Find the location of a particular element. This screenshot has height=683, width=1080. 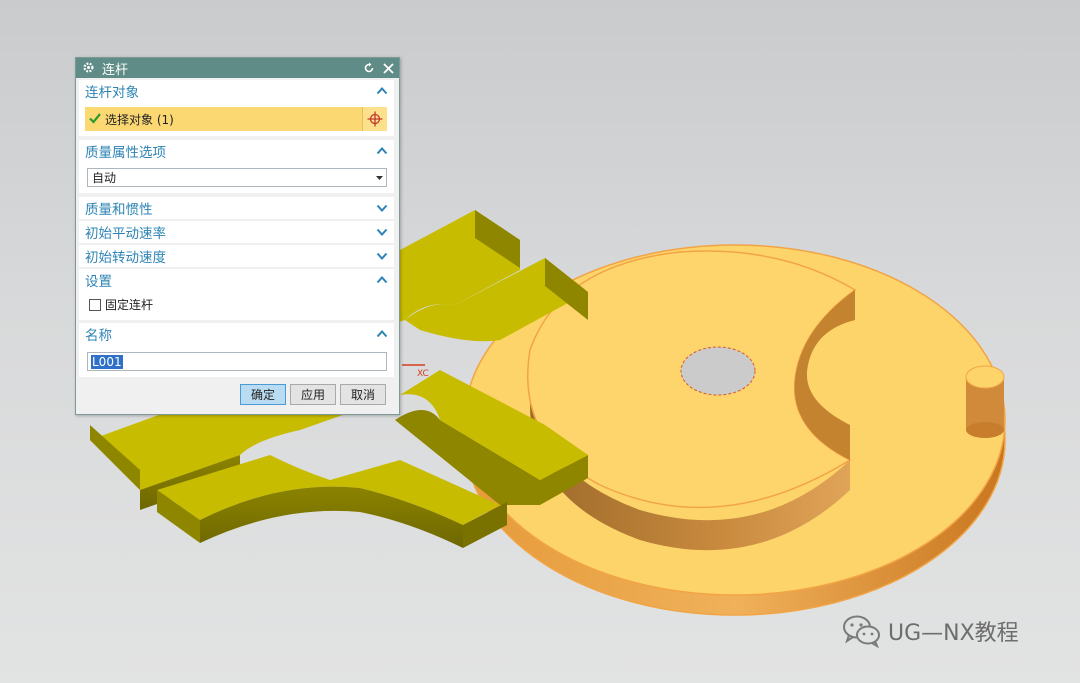

close-icon is located at coordinates (388, 68).